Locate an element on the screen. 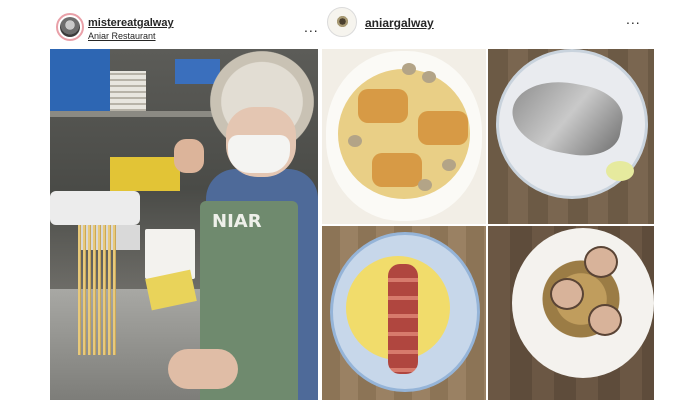 This screenshot has width=700, height=400. location-link: Aniar Restaurant is located at coordinates (122, 36).